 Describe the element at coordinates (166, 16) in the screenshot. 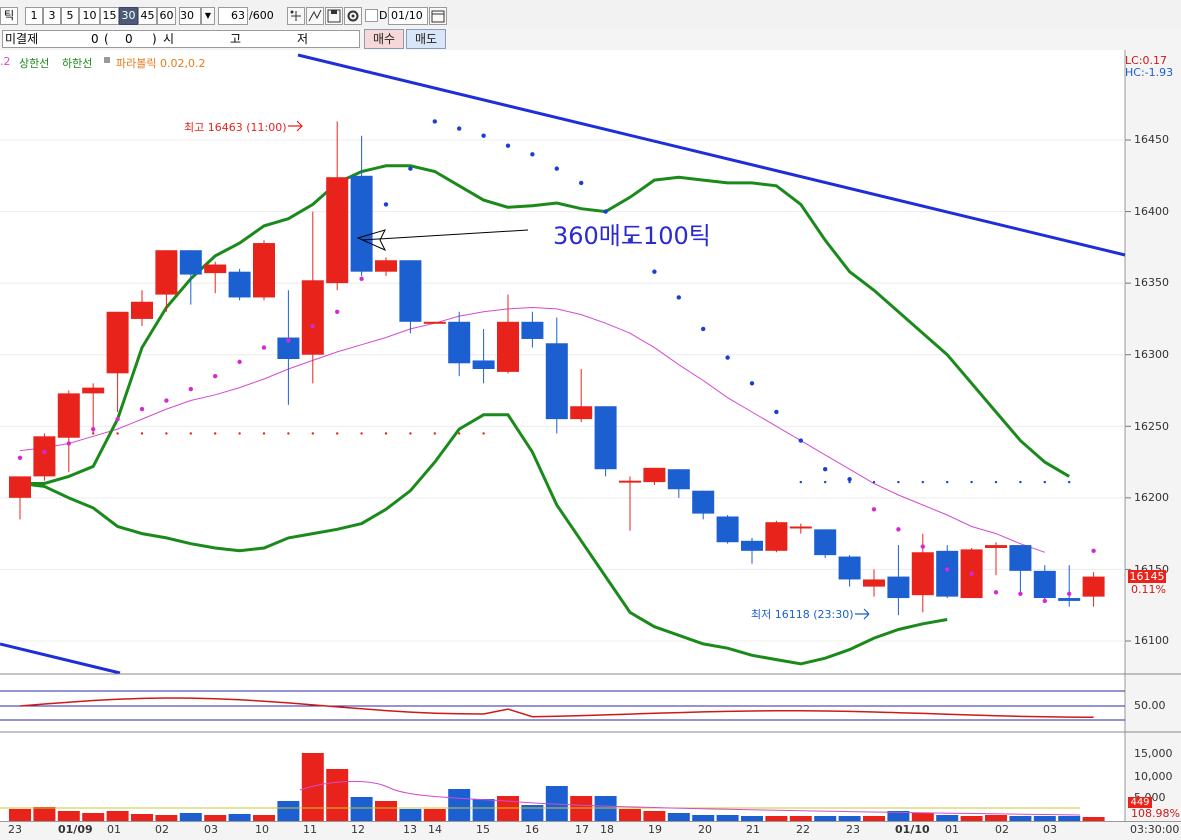

I see `interval-60-button: 60` at that location.